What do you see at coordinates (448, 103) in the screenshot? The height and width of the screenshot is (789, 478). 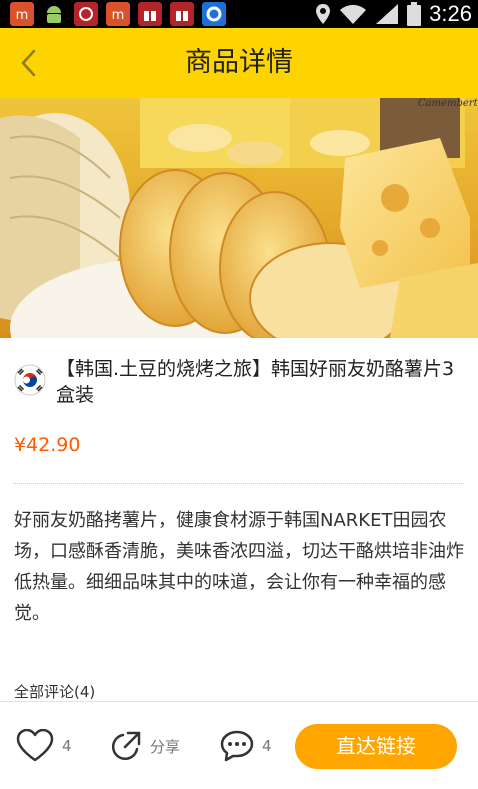 I see `hero-brand-text: Camembert` at bounding box center [448, 103].